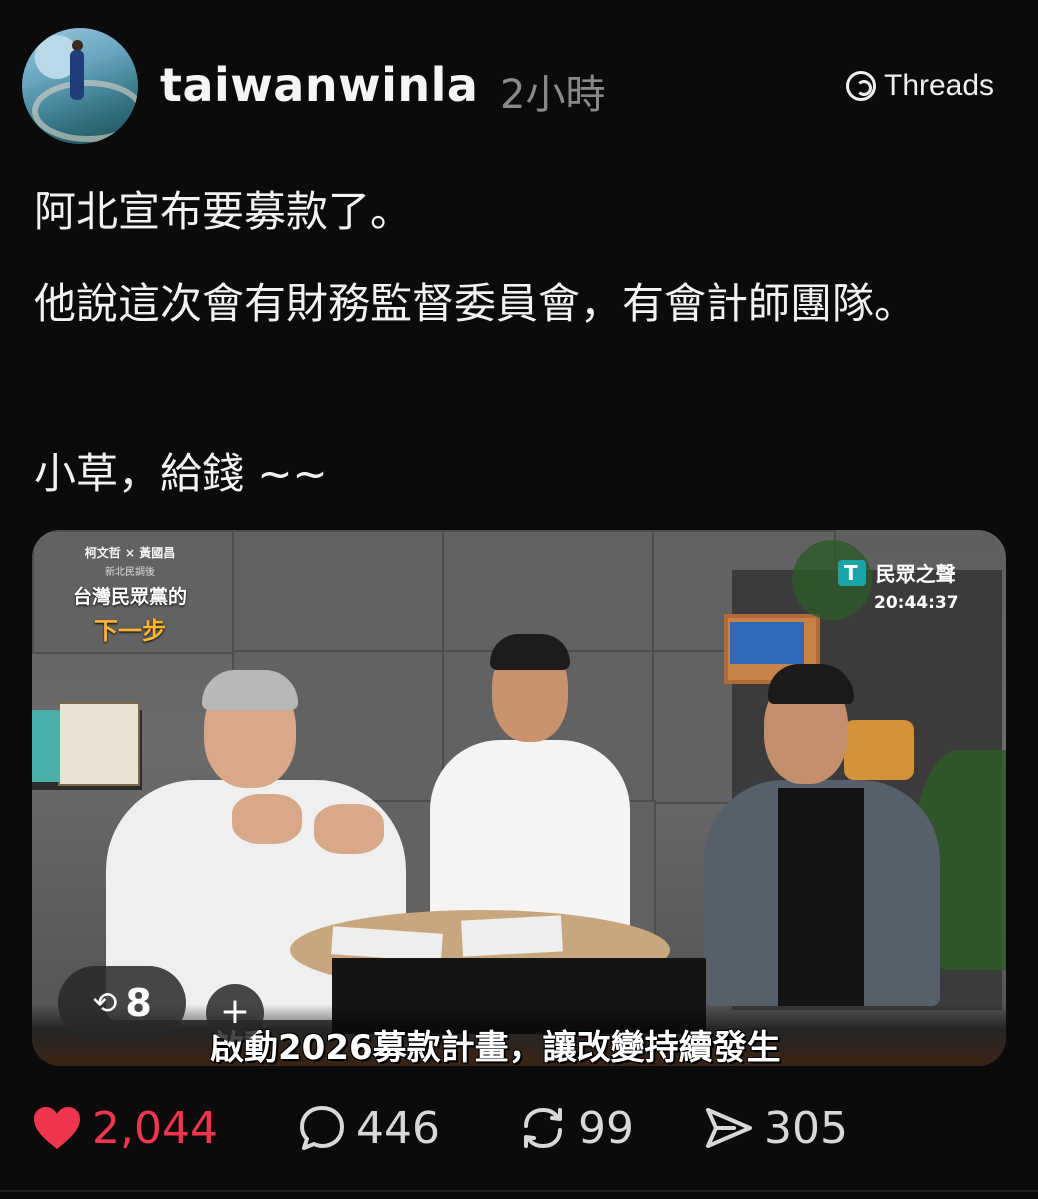 The image size is (1038, 1199). I want to click on program-subtitle: 新北民調後, so click(130, 572).